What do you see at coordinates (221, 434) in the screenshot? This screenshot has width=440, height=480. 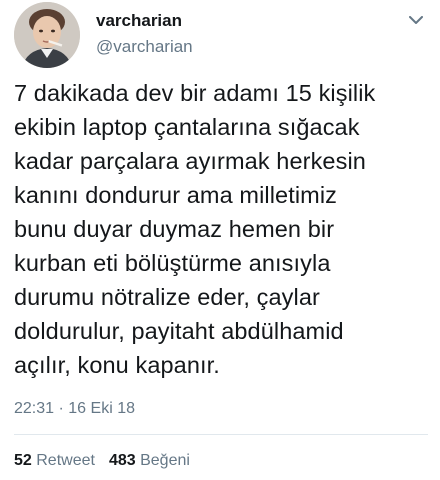 I see `divider` at bounding box center [221, 434].